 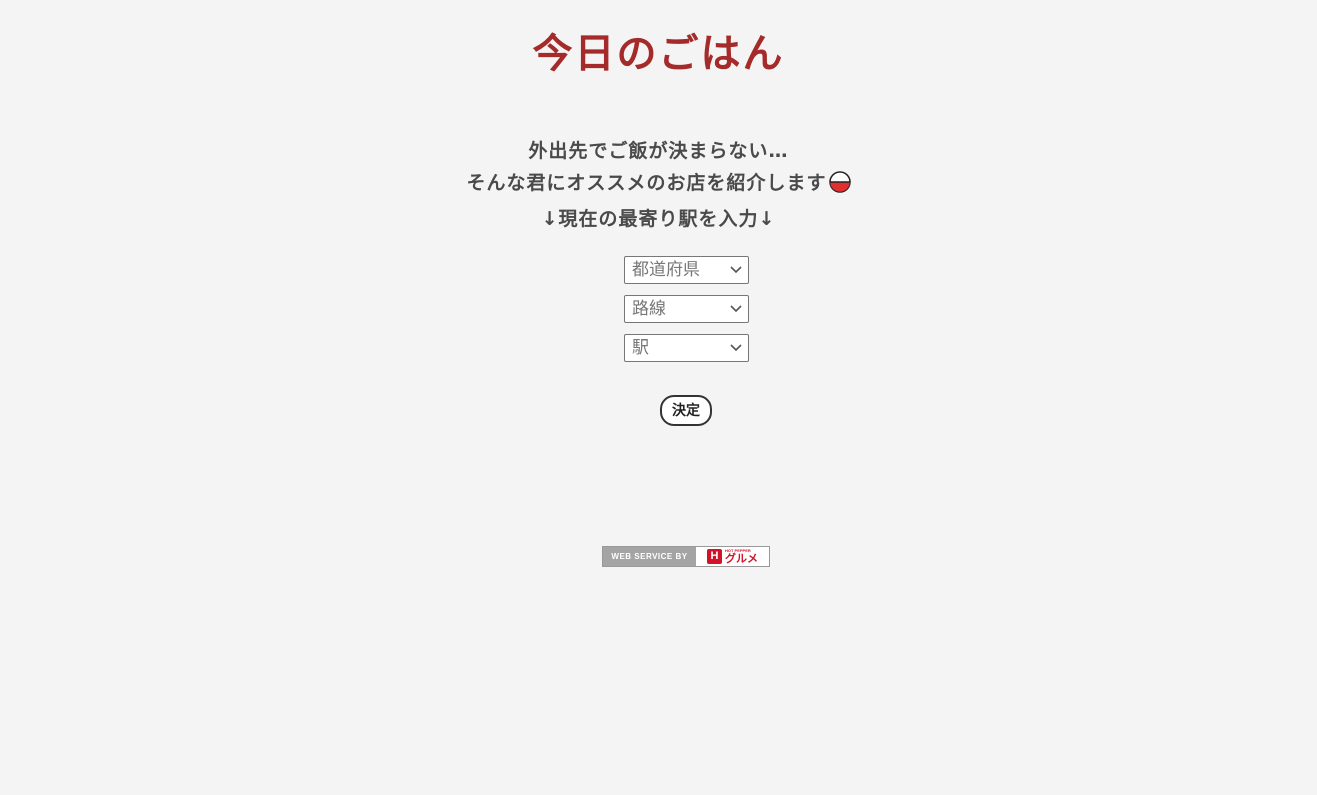 I want to click on line-select-value: 路線, so click(x=649, y=309).